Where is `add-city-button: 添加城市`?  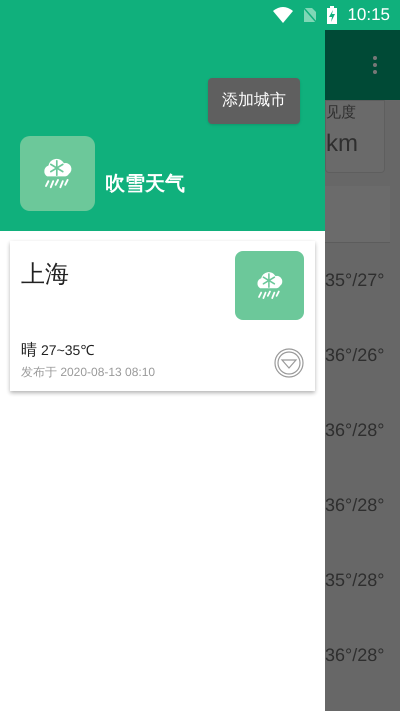 add-city-button: 添加城市 is located at coordinates (254, 101).